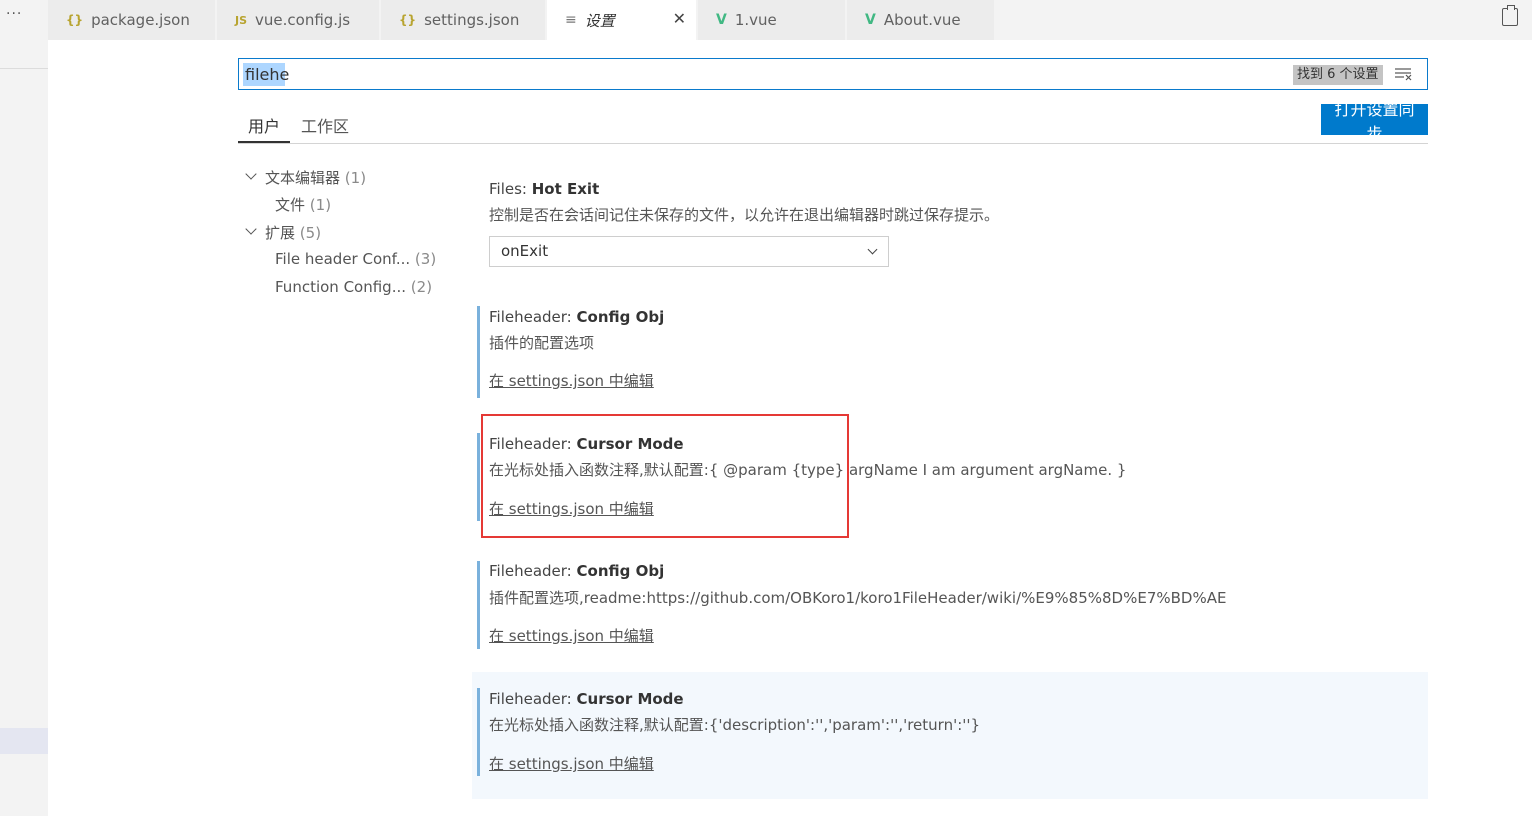  I want to click on tab-user: 用户, so click(264, 125).